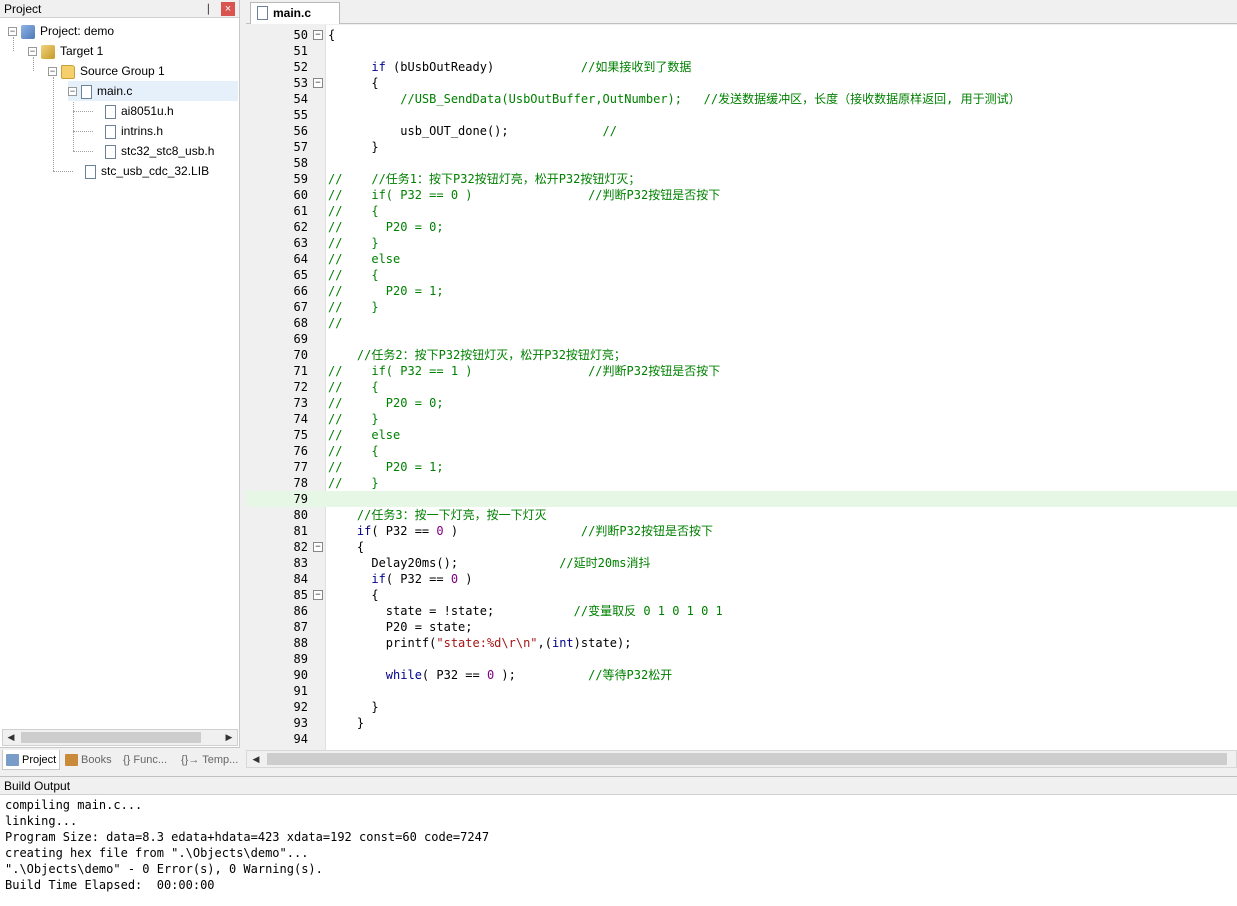 The height and width of the screenshot is (906, 1237). Describe the element at coordinates (741, 179) in the screenshot. I see `code-line: 59 // //任务1：按下P32按钮灯亮，松开P32按钮灯灭；` at that location.